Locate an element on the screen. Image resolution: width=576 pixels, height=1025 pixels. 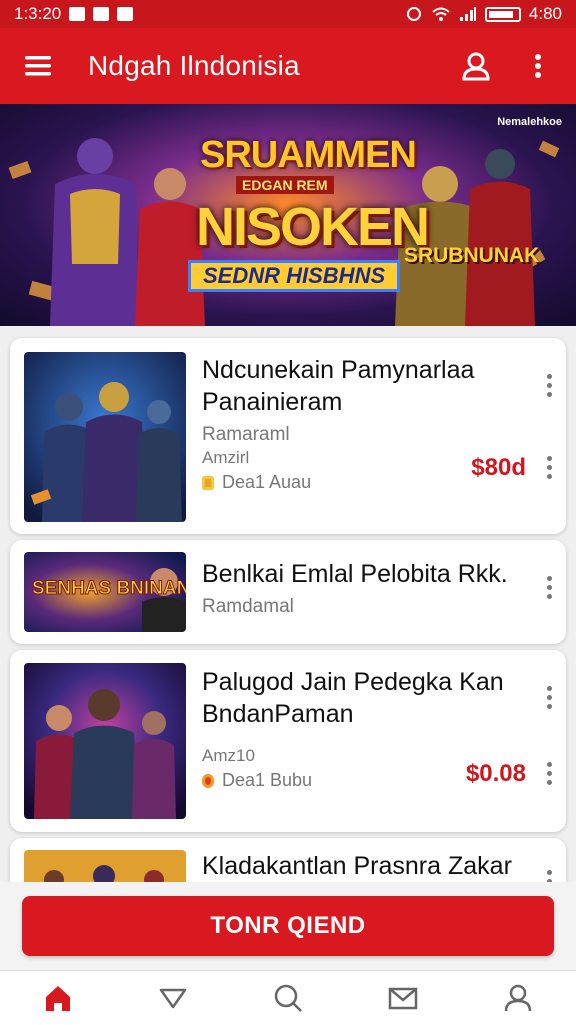
item-tag: Dea1 Bubu is located at coordinates (257, 780).